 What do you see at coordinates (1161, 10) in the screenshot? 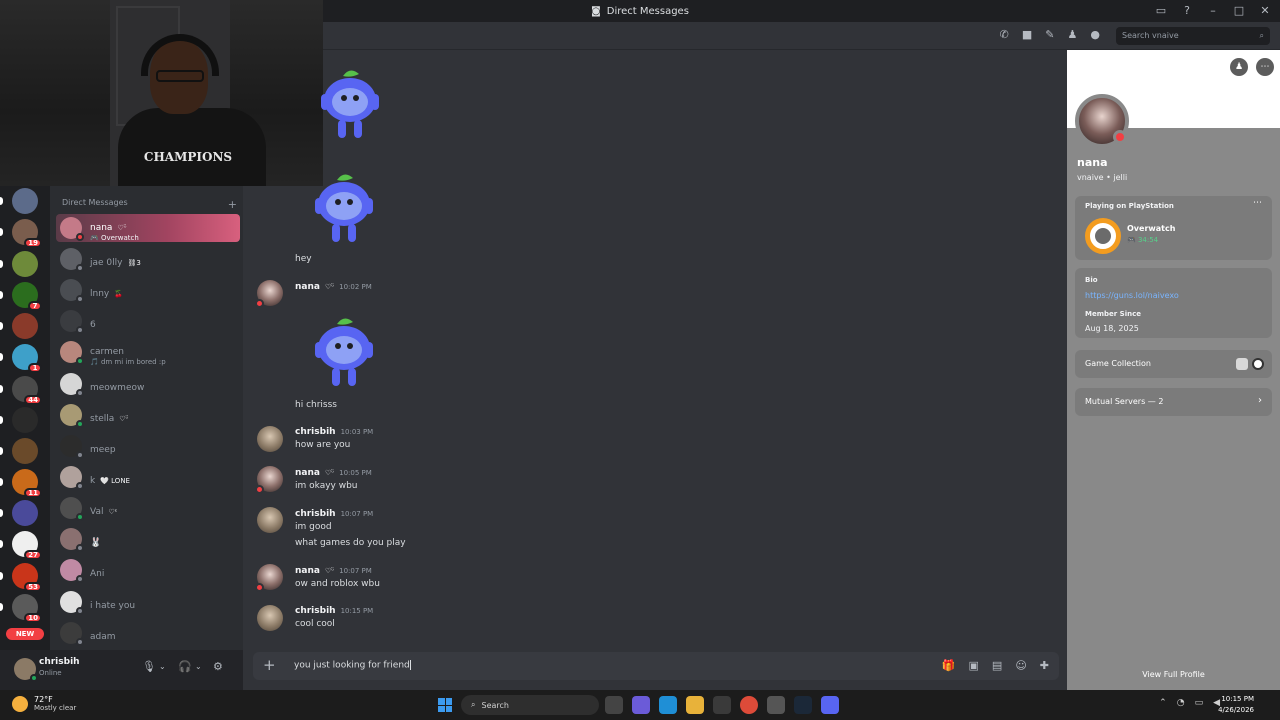
I see `inbox-icon: ▭` at bounding box center [1161, 10].